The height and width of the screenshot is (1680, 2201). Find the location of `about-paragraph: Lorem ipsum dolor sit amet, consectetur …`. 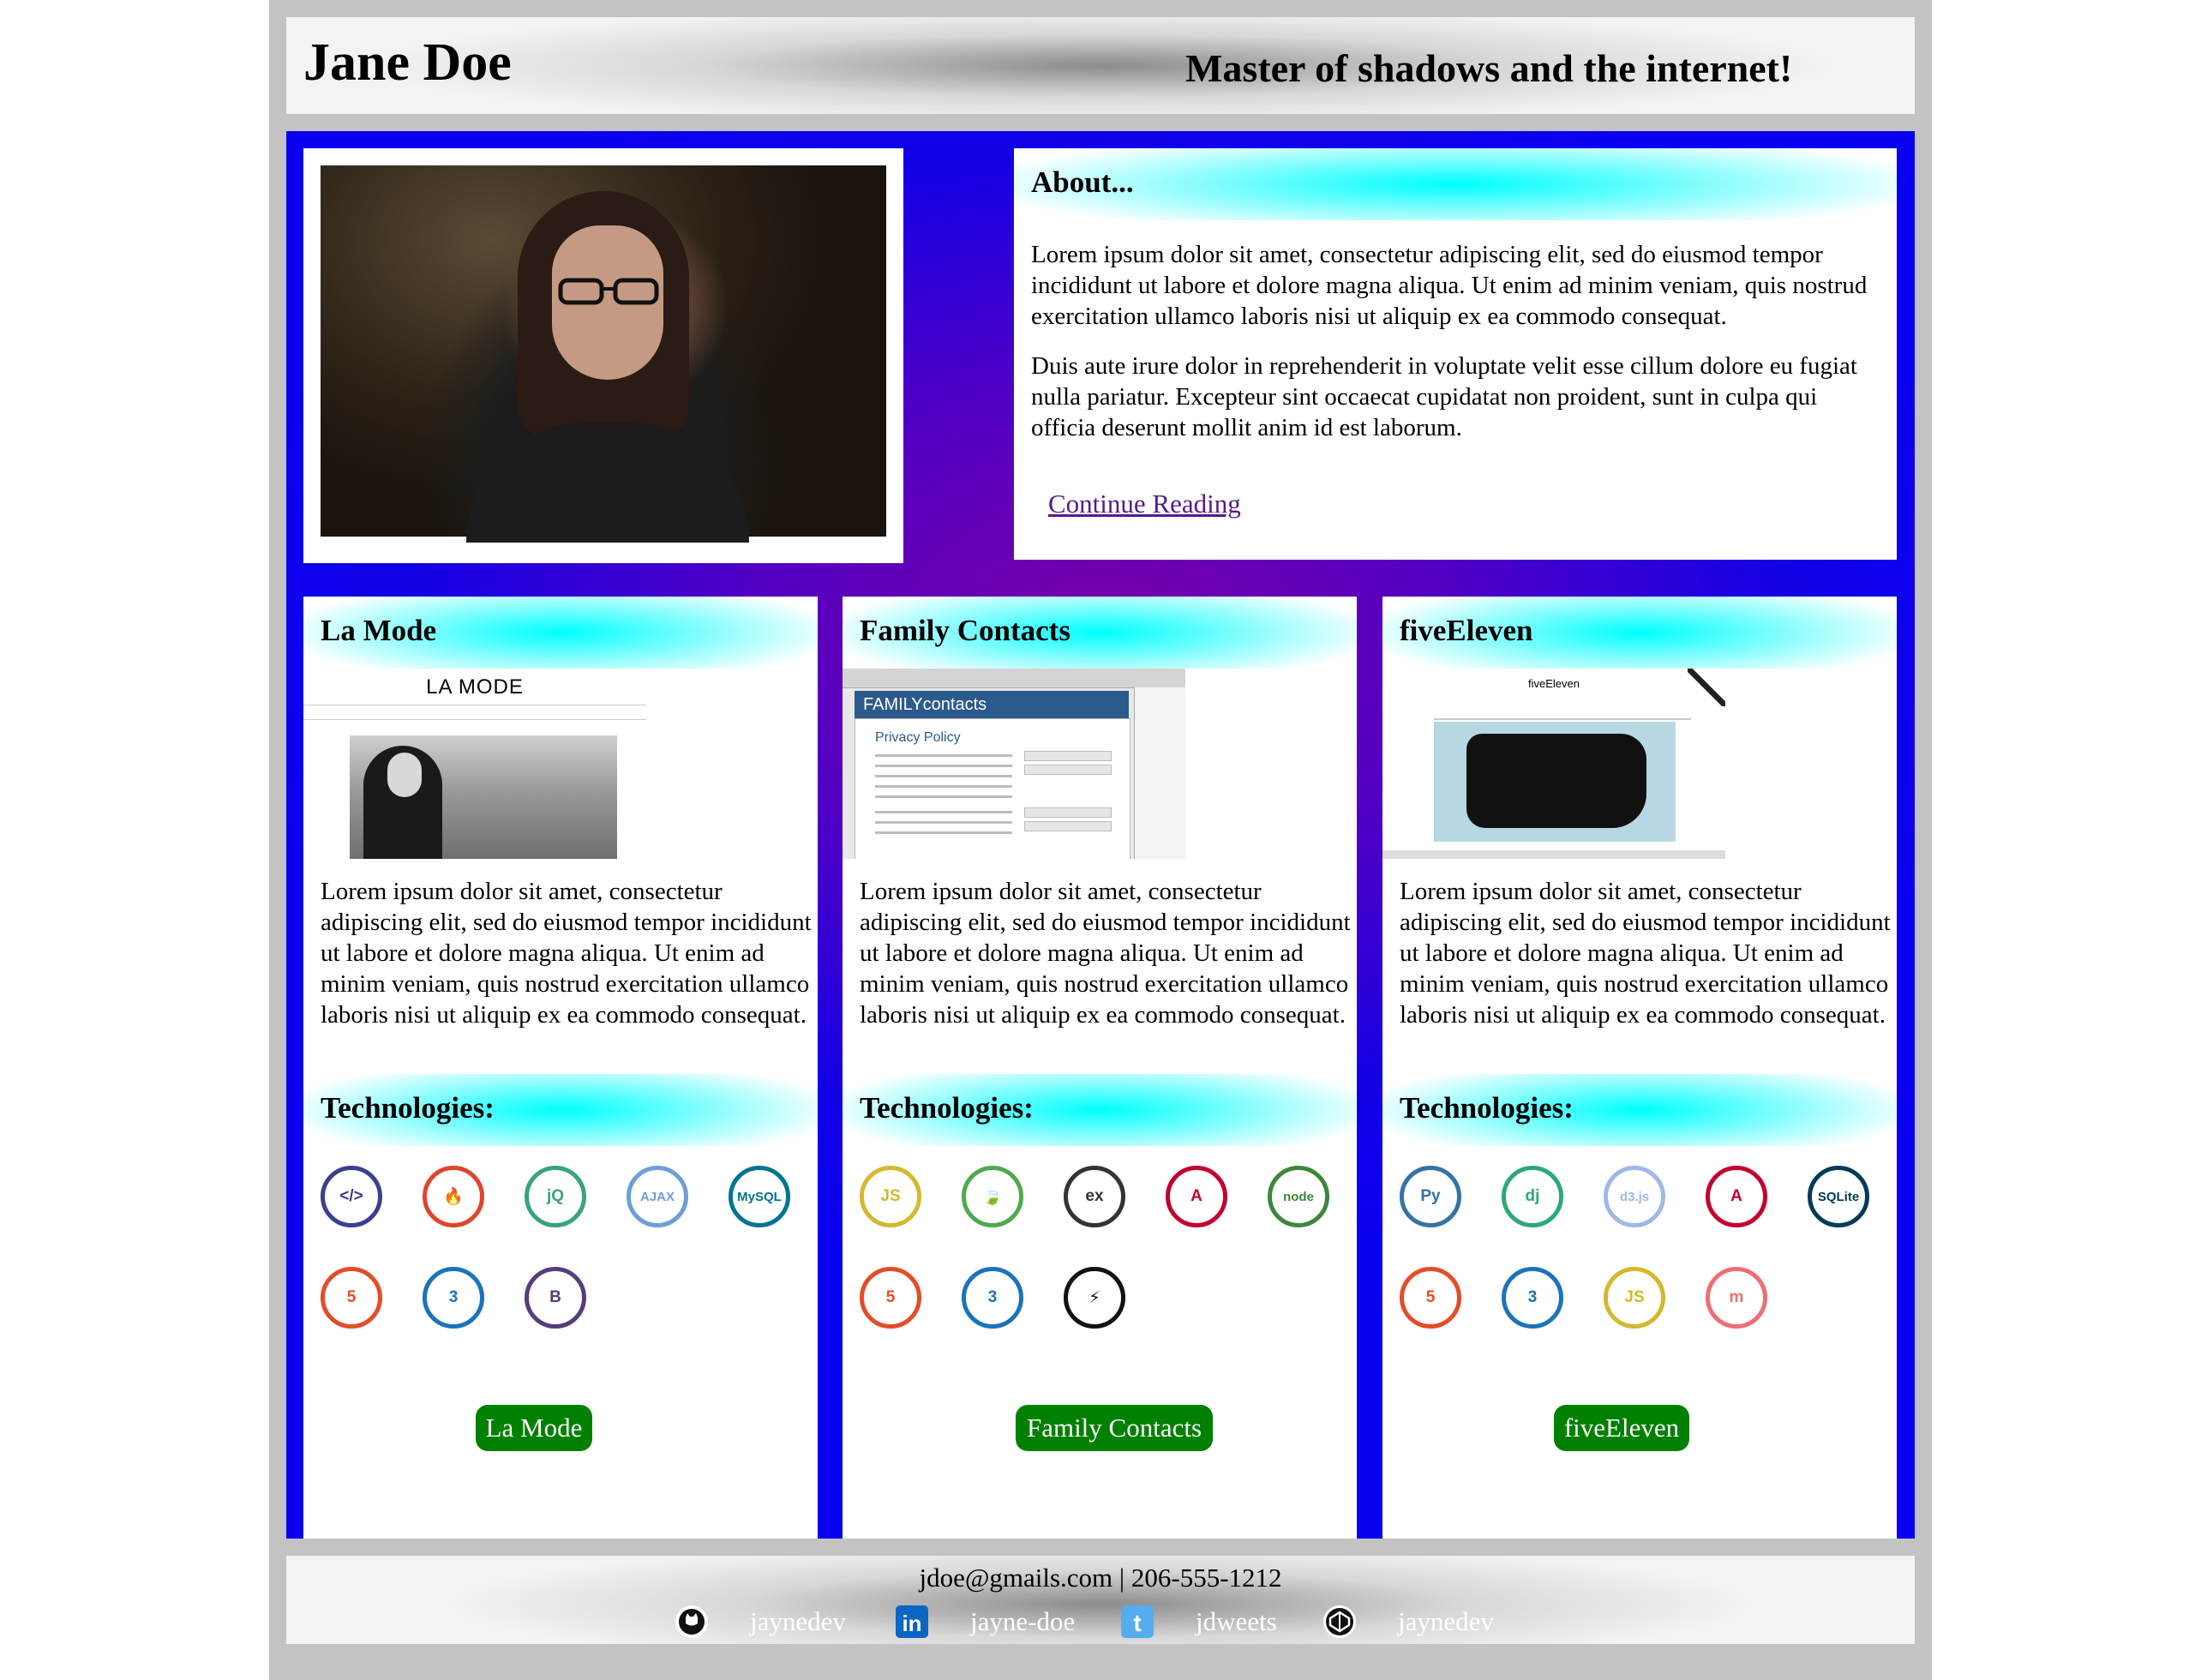

about-paragraph: Lorem ipsum dolor sit amet, consectetur … is located at coordinates (1449, 285).